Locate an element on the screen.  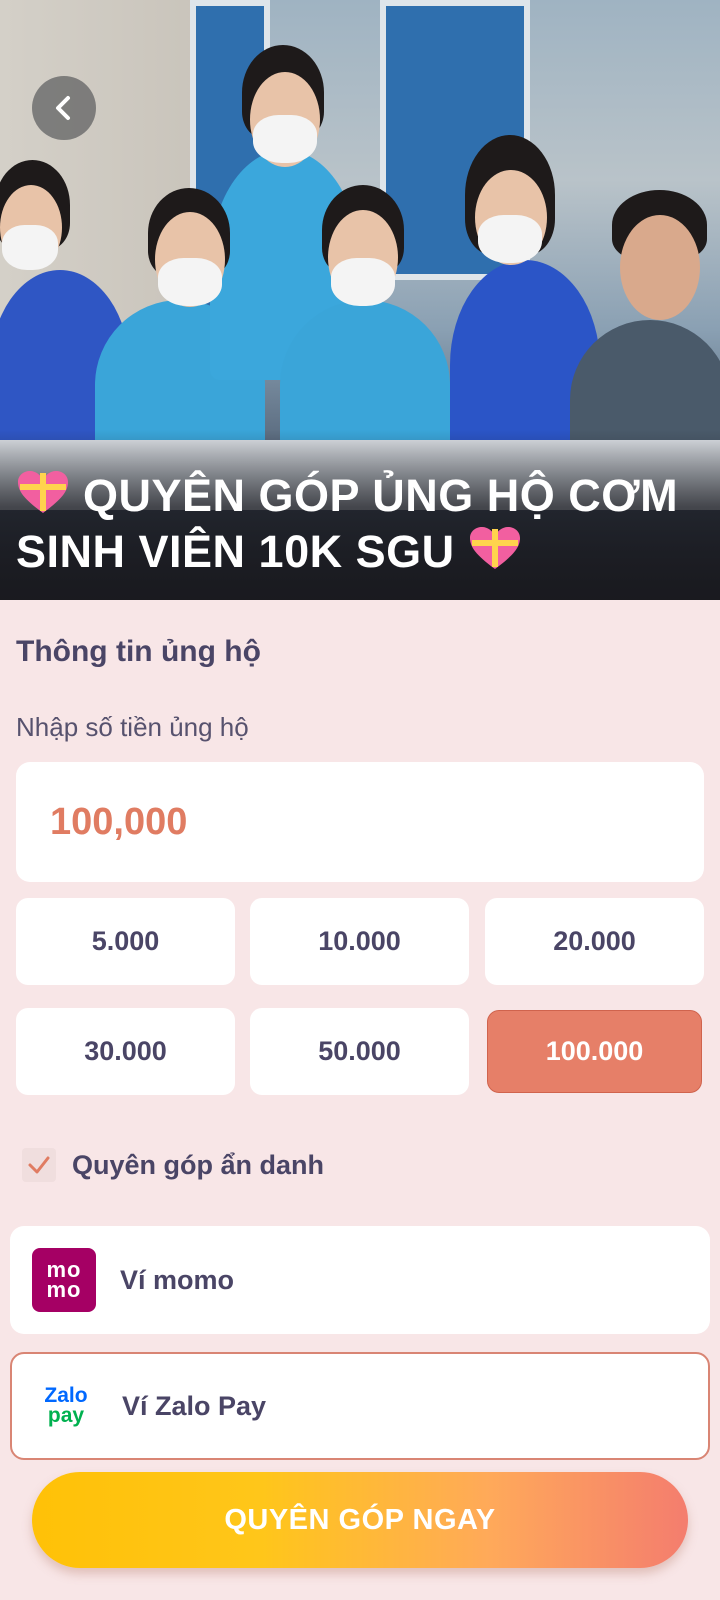
momo-logo: mo mo is located at coordinates (64, 1280).